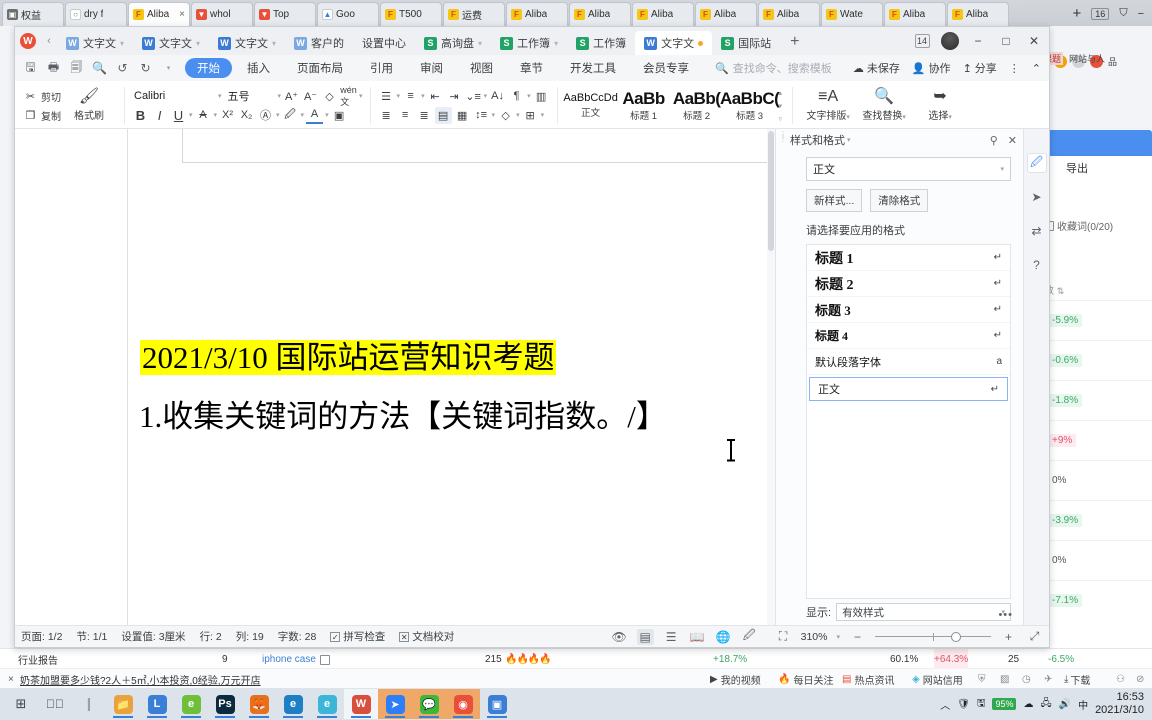 This screenshot has height=720, width=1152. Describe the element at coordinates (348, 96) in the screenshot. I see `pinyin-icon: wén 文` at that location.